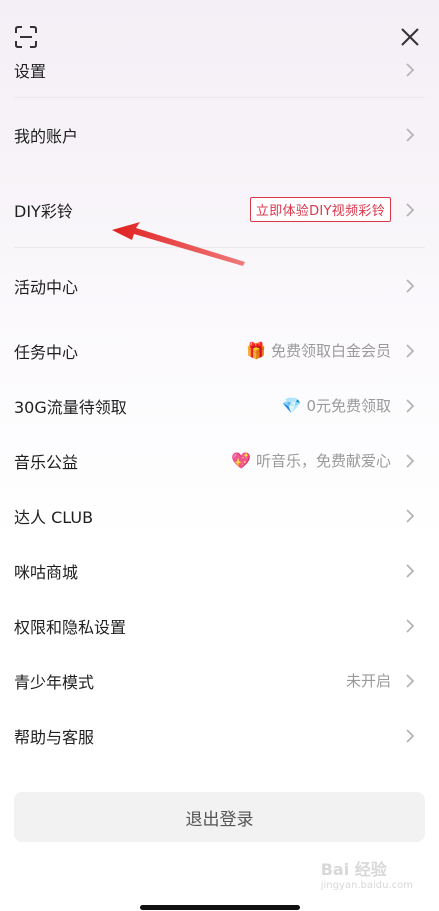 This screenshot has height=911, width=439. Describe the element at coordinates (220, 907) in the screenshot. I see `home-indicator` at that location.